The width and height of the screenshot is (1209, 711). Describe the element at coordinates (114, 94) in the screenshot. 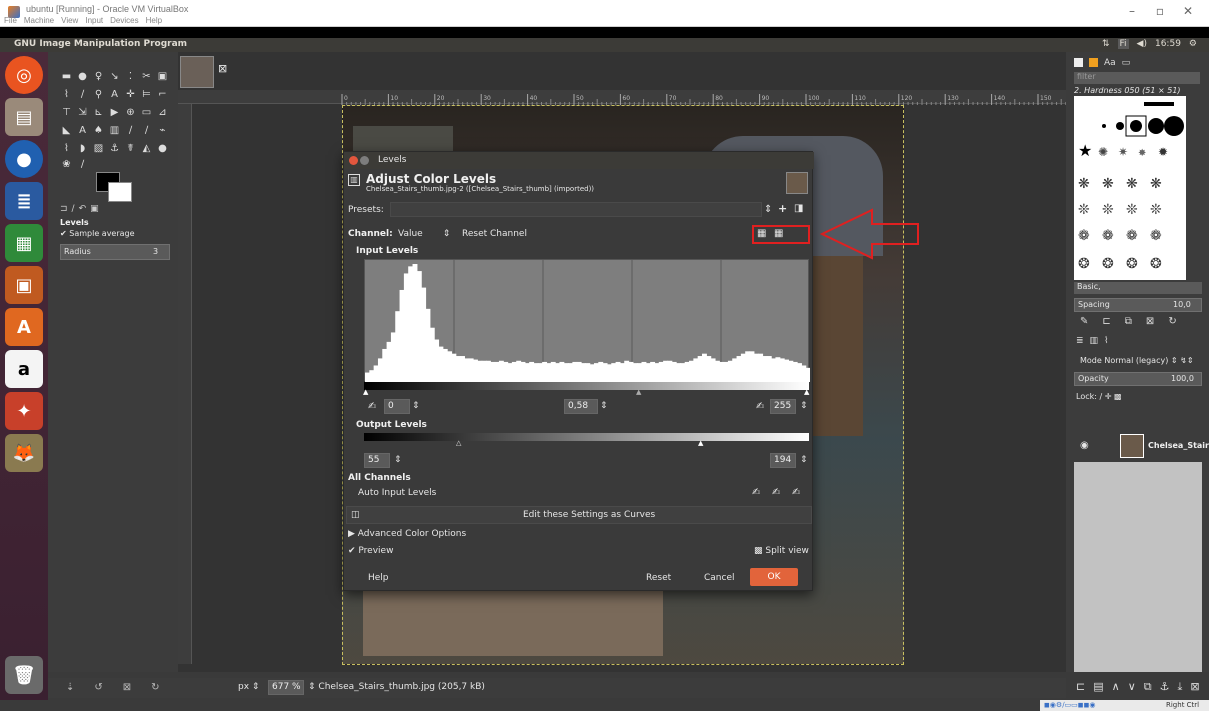

I see `measure-tool-icon: A` at that location.